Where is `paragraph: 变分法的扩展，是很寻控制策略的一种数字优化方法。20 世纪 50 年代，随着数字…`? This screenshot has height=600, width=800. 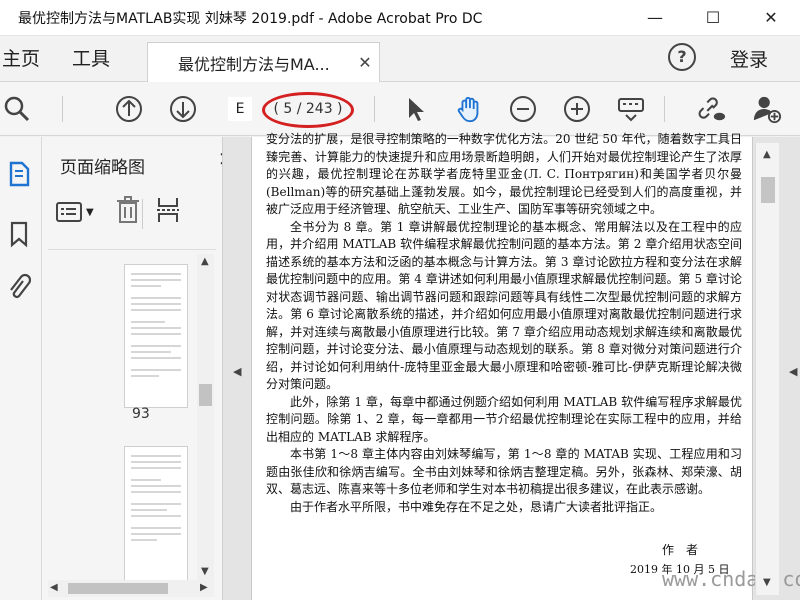
paragraph: 变分法的扩展，是很寻控制策略的一种数字优化方法。20 世纪 50 年代，随着数字… is located at coordinates (504, 174).